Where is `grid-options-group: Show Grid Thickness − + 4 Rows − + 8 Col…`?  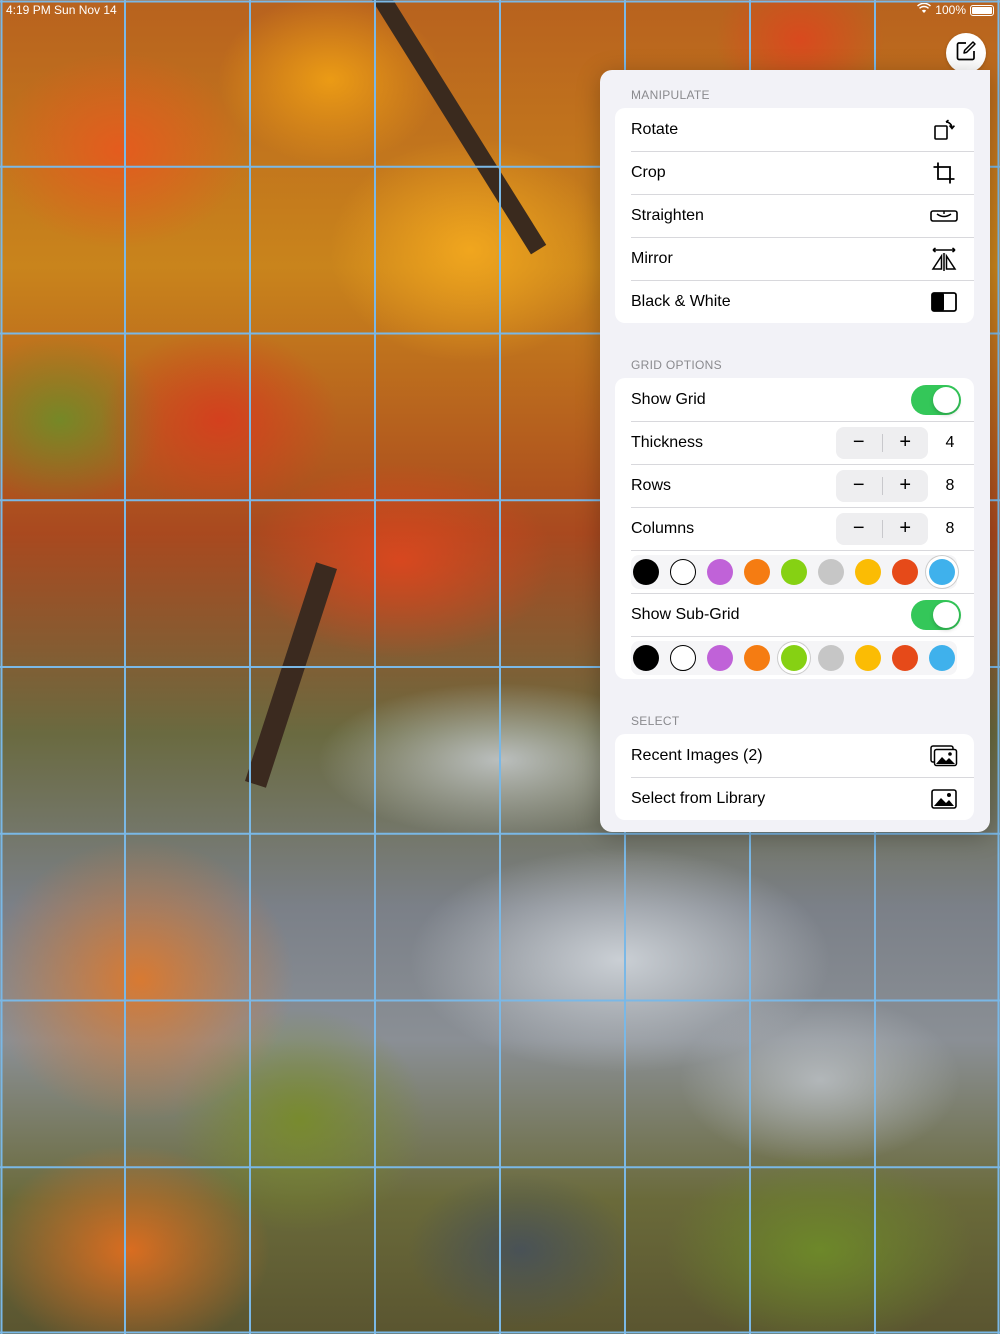
grid-options-group: Show Grid Thickness − + 4 Rows − + 8 Col… is located at coordinates (794, 528).